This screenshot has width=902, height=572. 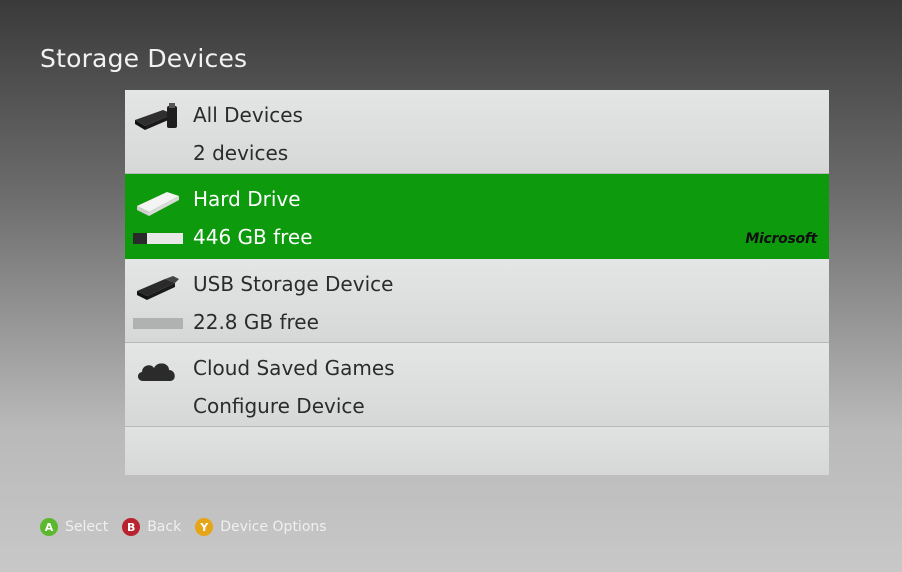 What do you see at coordinates (144, 58) in the screenshot?
I see `page-title: Storage Devices` at bounding box center [144, 58].